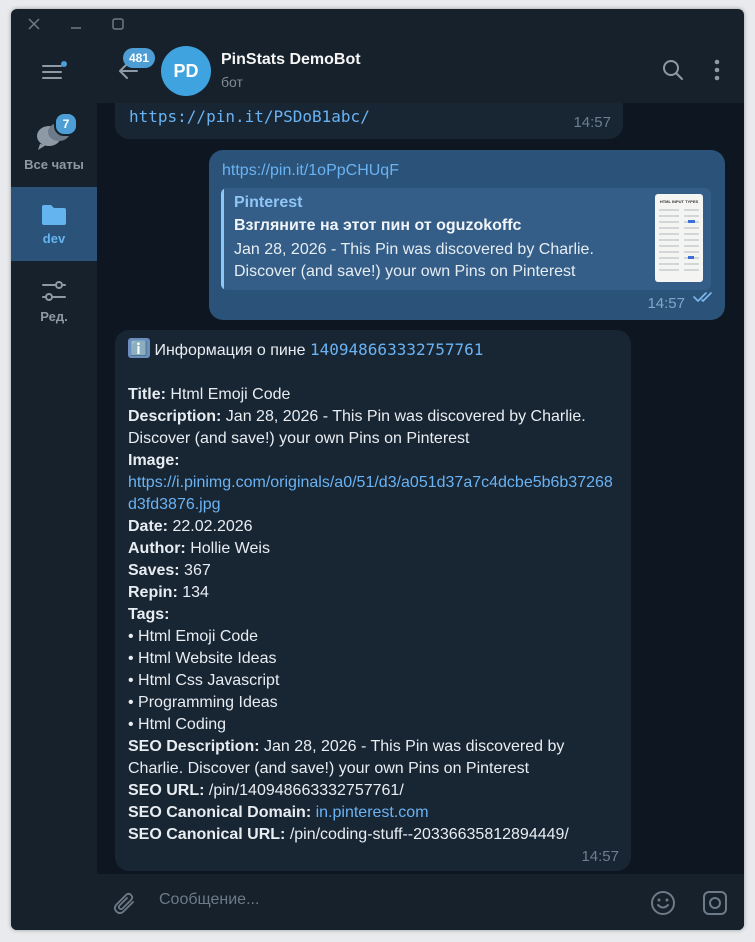  Describe the element at coordinates (197, 570) in the screenshot. I see `saves-value: 367` at that location.